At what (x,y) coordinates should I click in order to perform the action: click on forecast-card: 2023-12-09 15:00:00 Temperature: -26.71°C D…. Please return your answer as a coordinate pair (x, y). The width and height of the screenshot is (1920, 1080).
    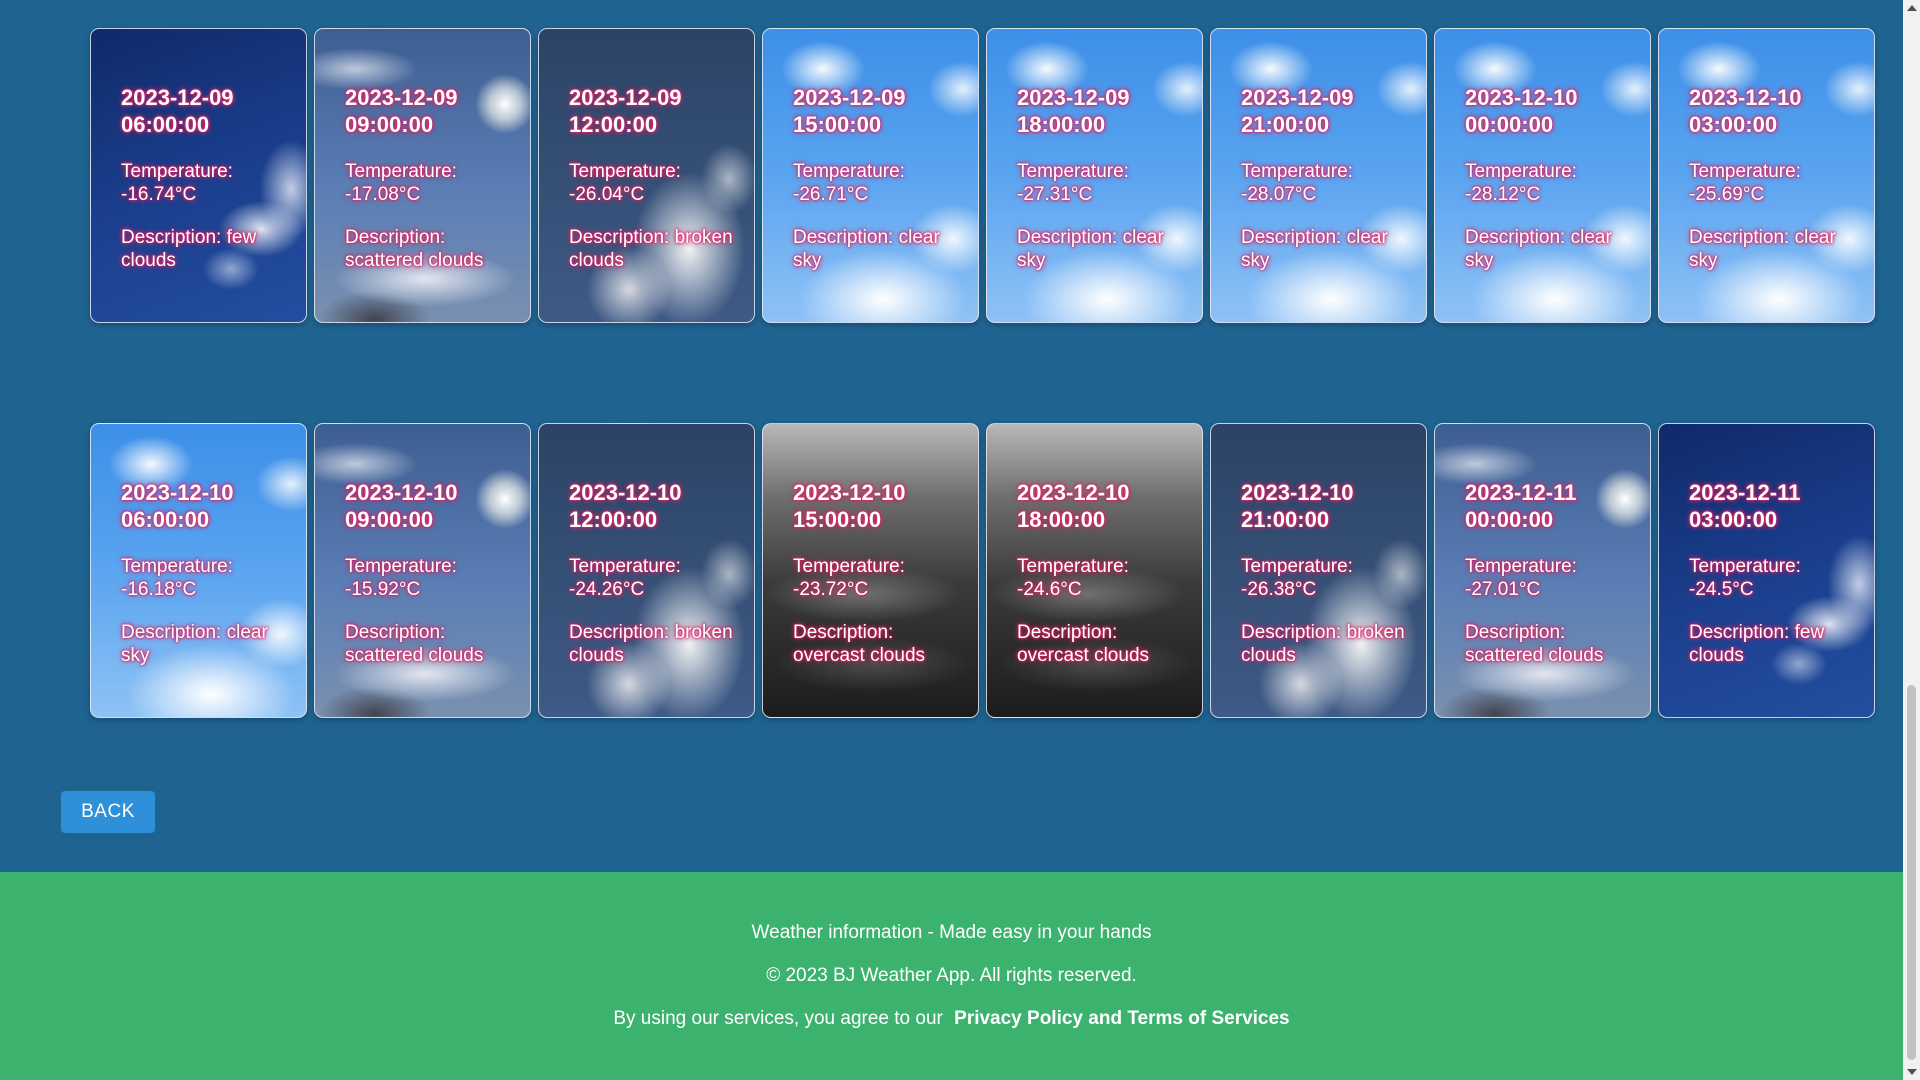
    Looking at the image, I should click on (870, 175).